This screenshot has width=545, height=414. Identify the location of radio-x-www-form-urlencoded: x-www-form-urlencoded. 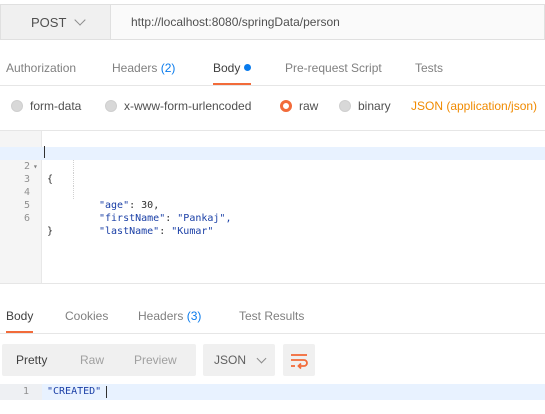
(178, 106).